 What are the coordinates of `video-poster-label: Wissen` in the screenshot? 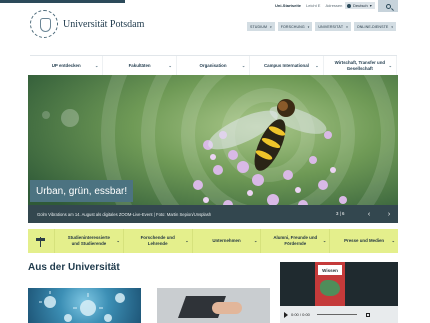 It's located at (330, 270).